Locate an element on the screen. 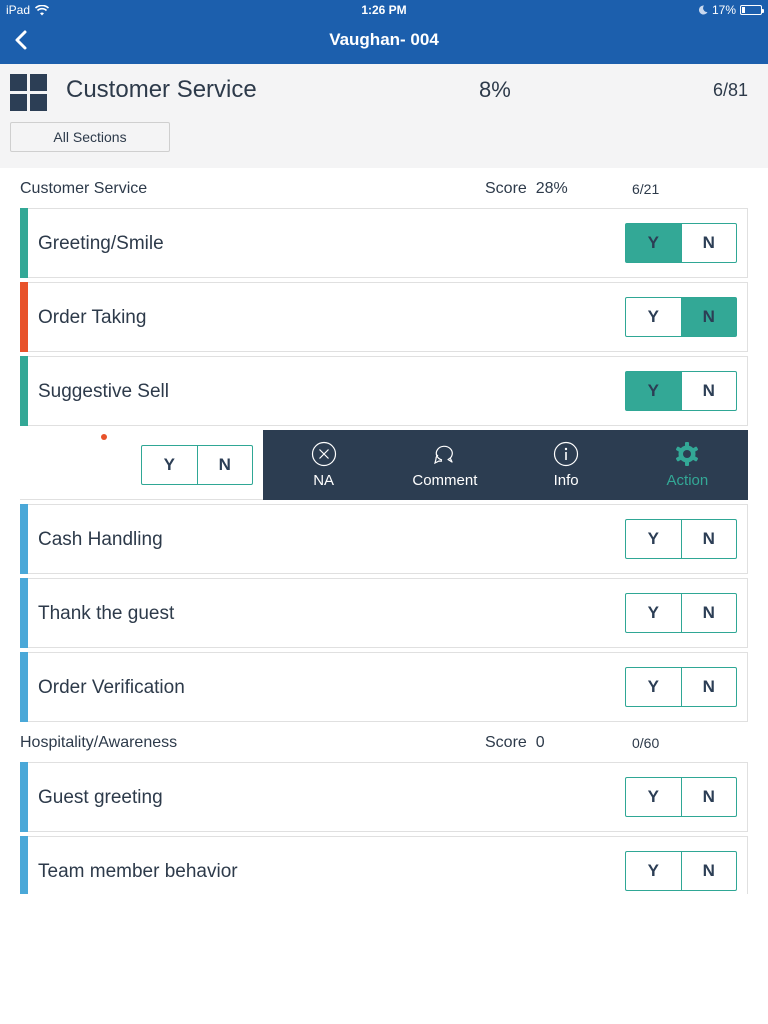 The height and width of the screenshot is (1024, 768). list-item: Suggestive Sell Y N is located at coordinates (384, 391).